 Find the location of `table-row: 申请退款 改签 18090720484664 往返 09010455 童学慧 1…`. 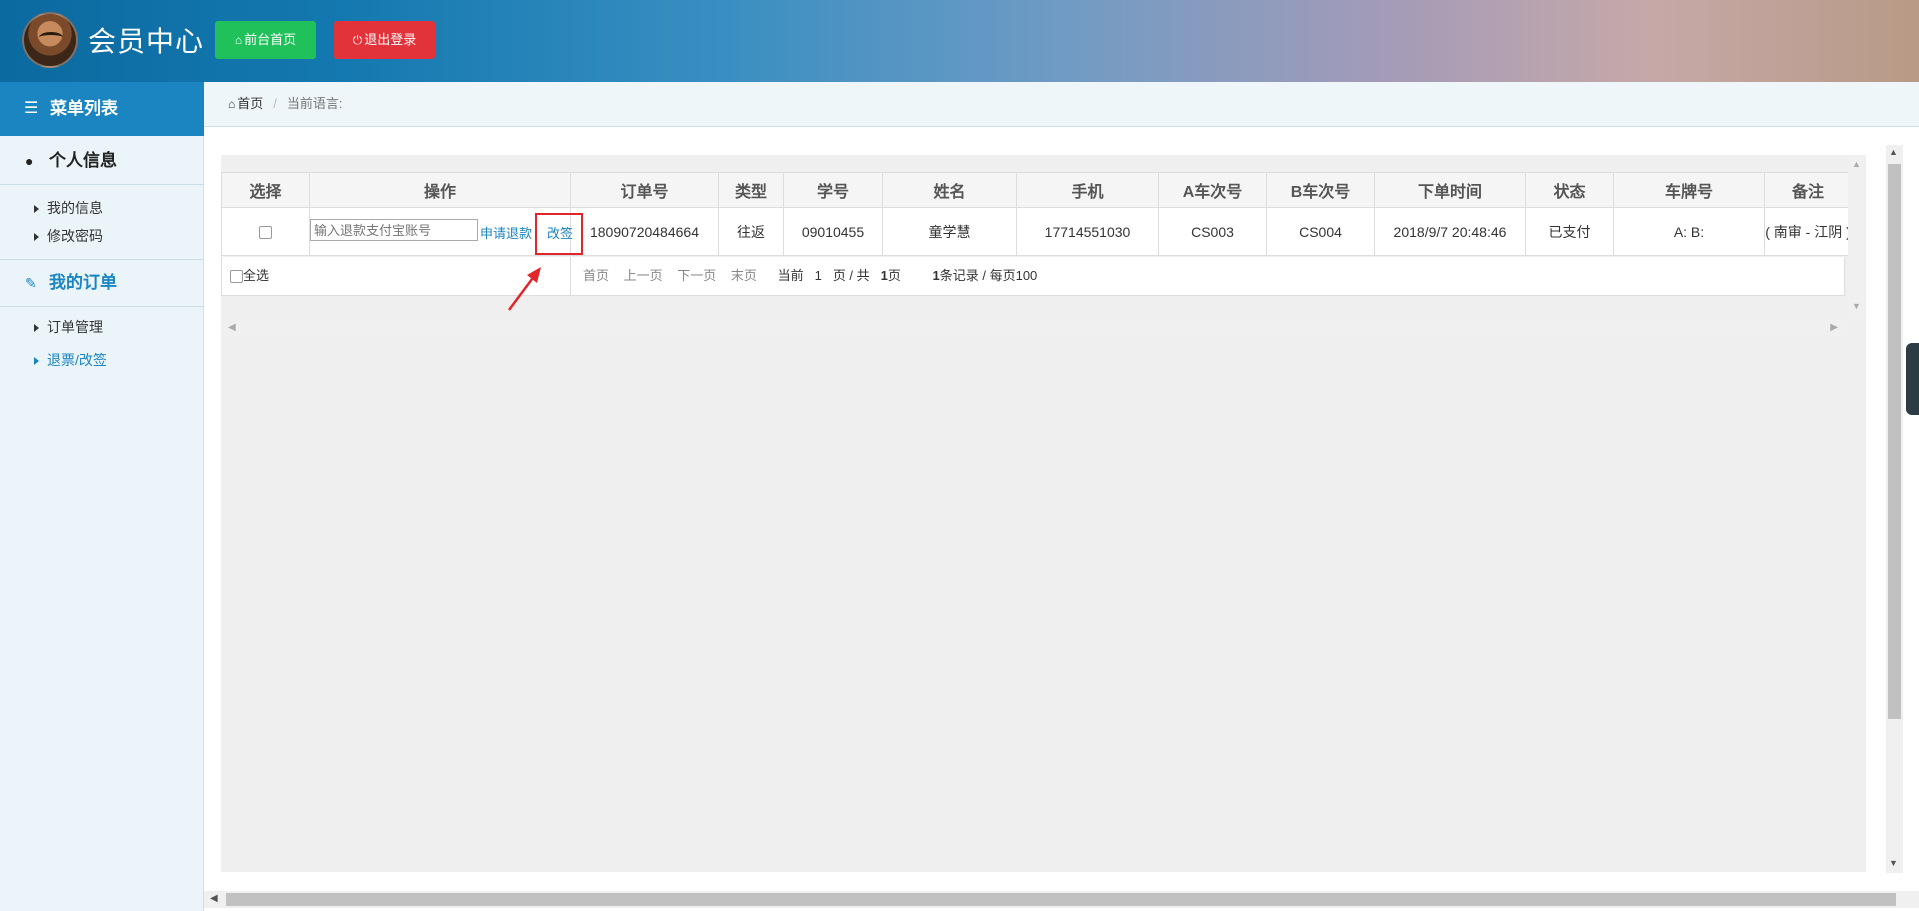

table-row: 申请退款 改签 18090720484664 往返 09010455 童学慧 1… is located at coordinates (1036, 231).